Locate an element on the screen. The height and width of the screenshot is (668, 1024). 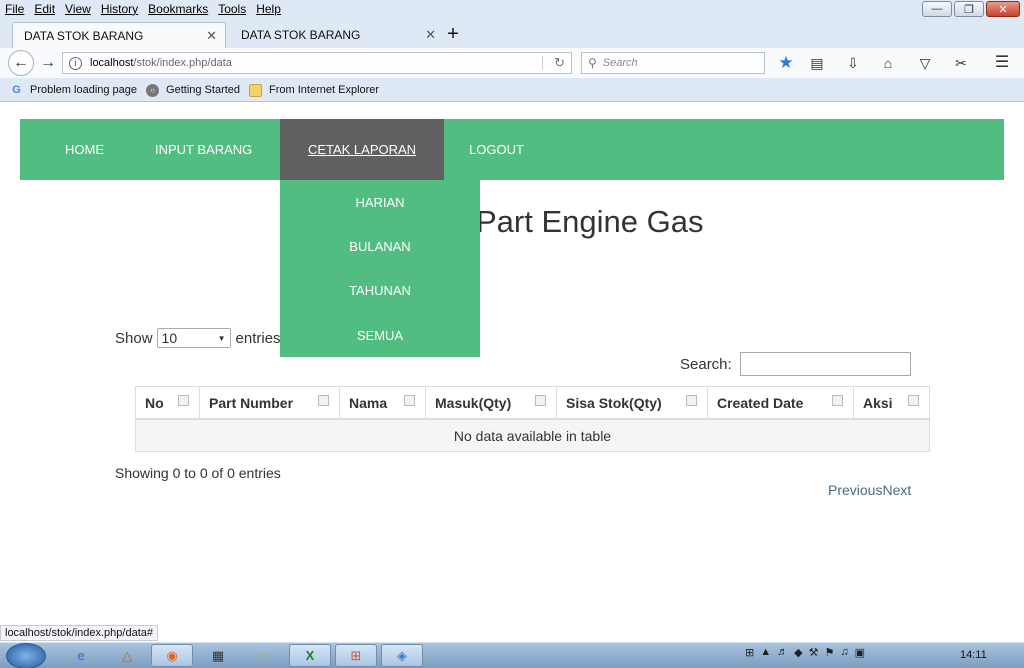
dropdown-harian: HARIAN is located at coordinates (380, 202).